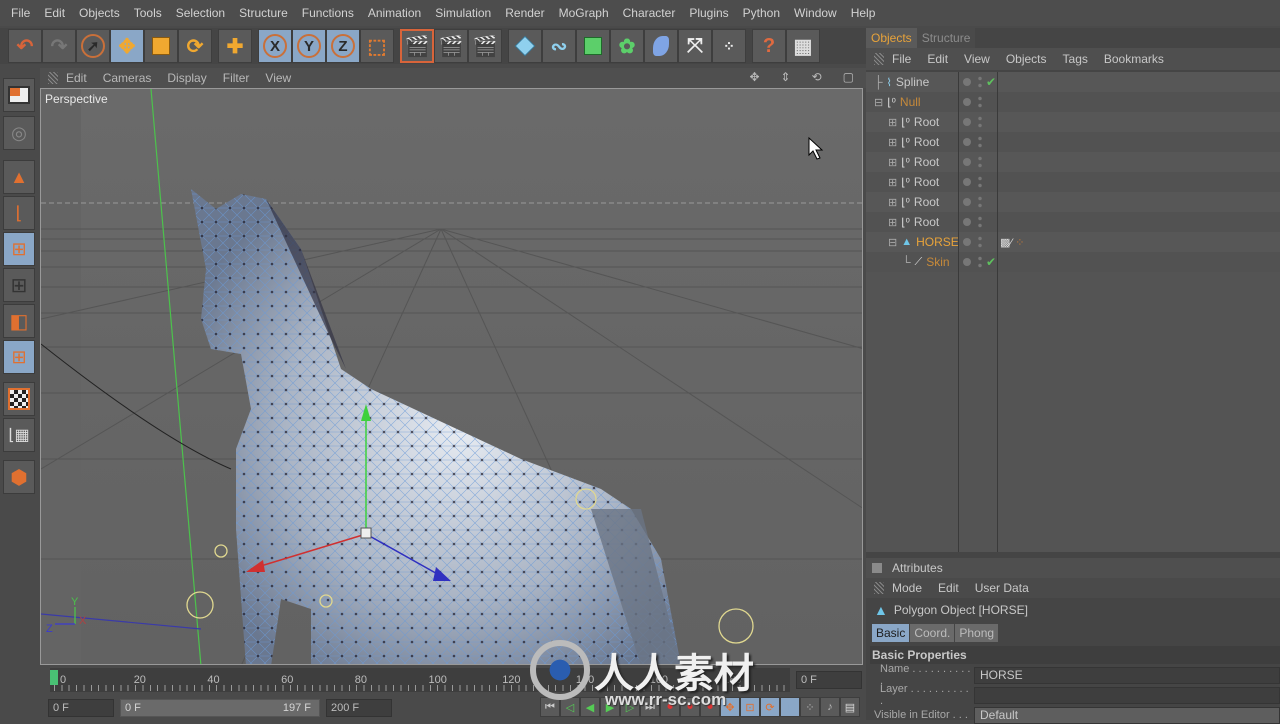 The height and width of the screenshot is (724, 1280). Describe the element at coordinates (19, 399) in the screenshot. I see `texture-mode-button` at that location.